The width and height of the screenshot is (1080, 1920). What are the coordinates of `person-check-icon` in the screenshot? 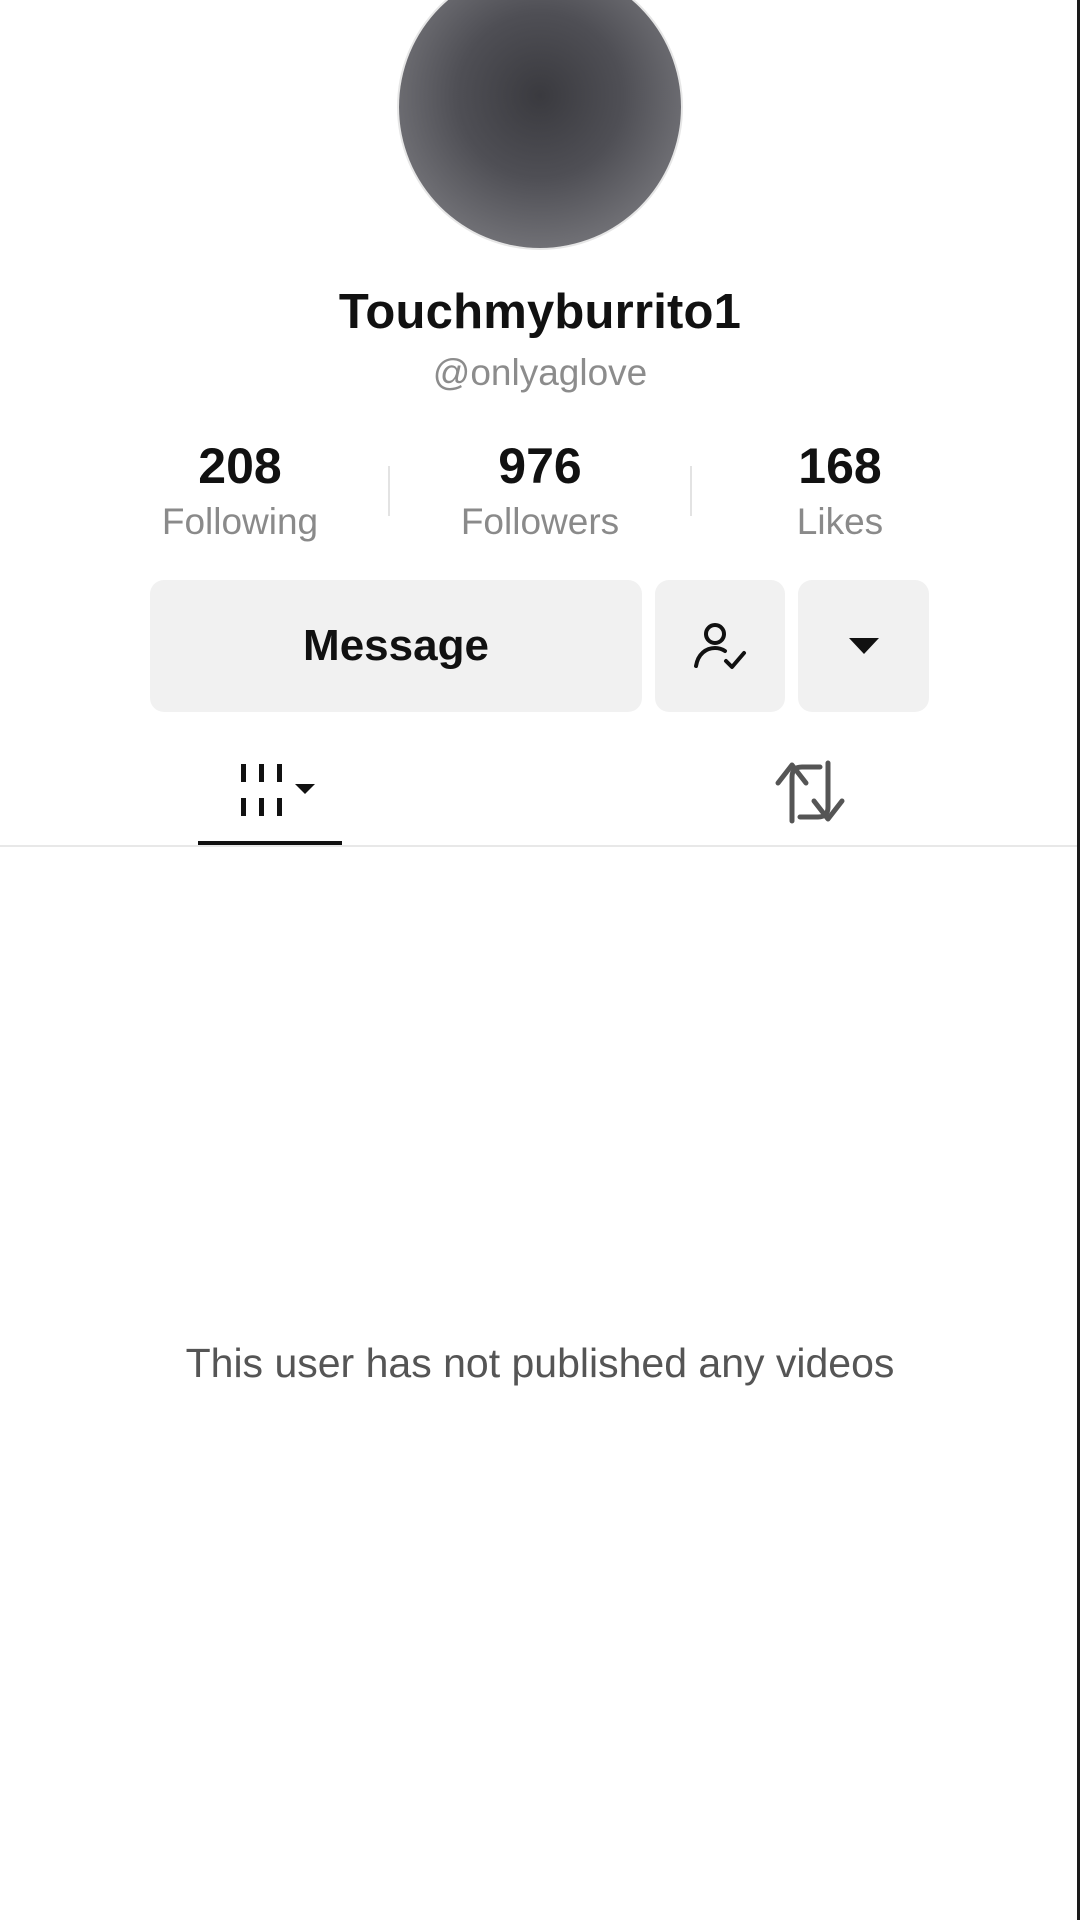 It's located at (720, 646).